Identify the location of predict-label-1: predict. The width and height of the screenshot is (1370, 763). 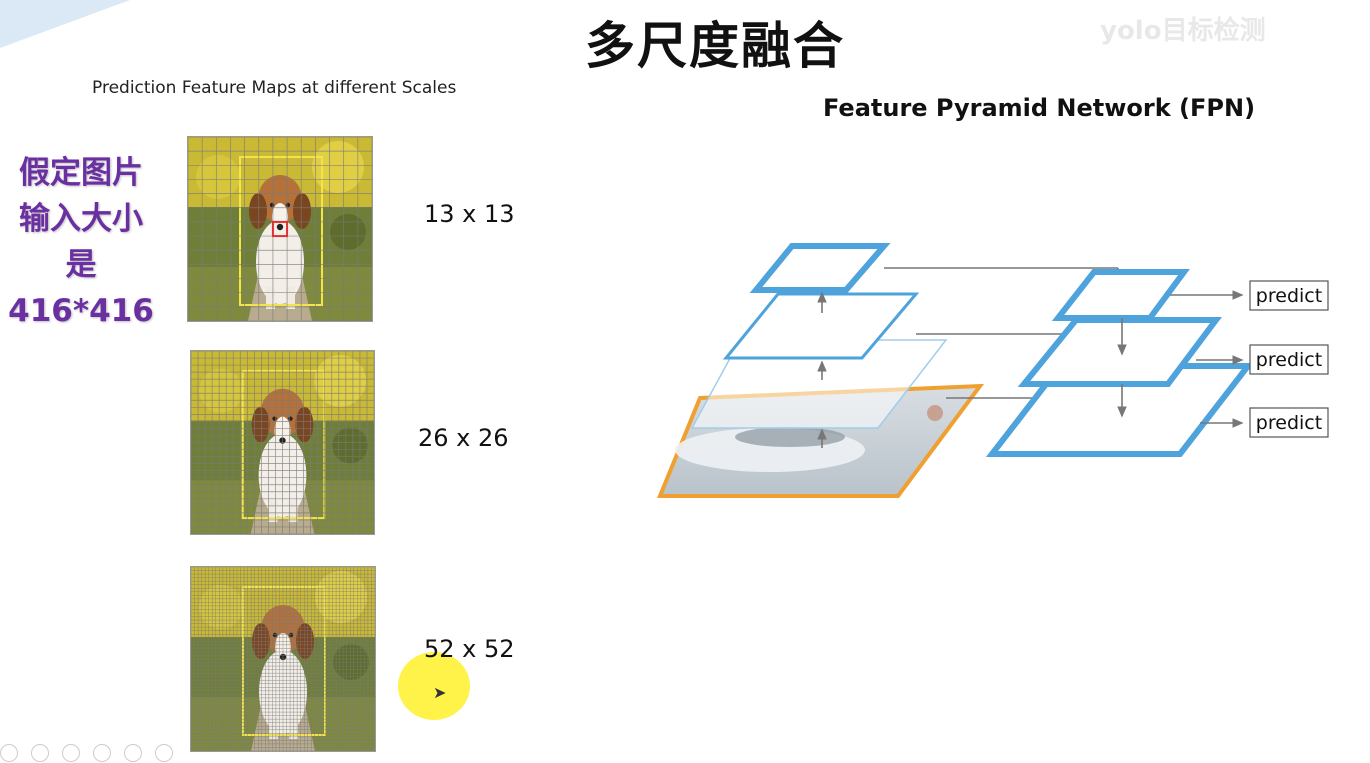
(1289, 296).